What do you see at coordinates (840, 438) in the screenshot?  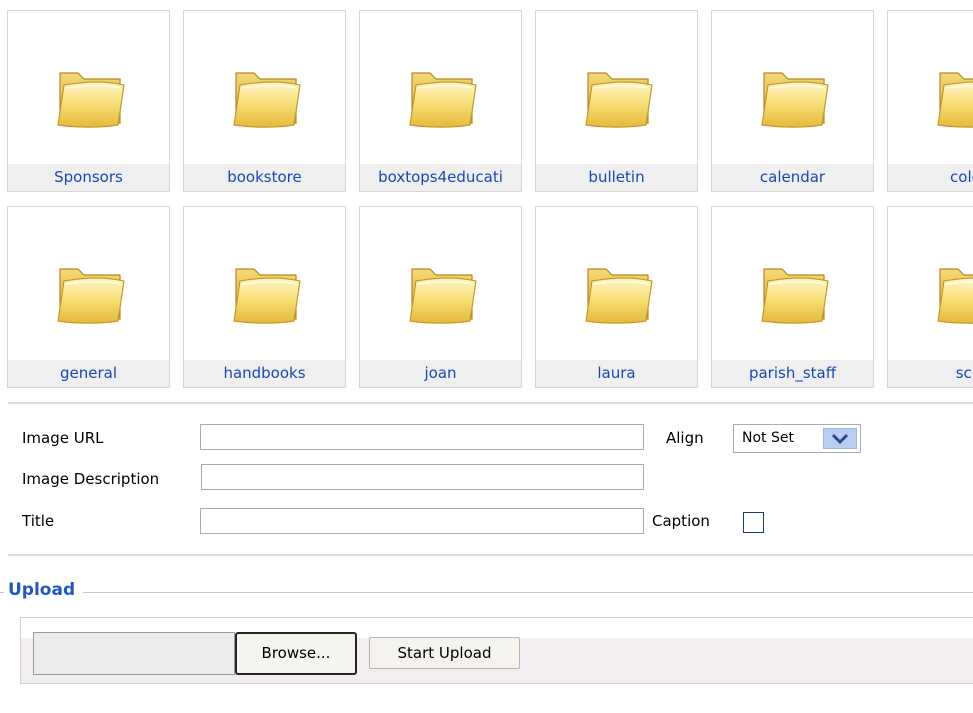 I see `chevron-down-icon` at bounding box center [840, 438].